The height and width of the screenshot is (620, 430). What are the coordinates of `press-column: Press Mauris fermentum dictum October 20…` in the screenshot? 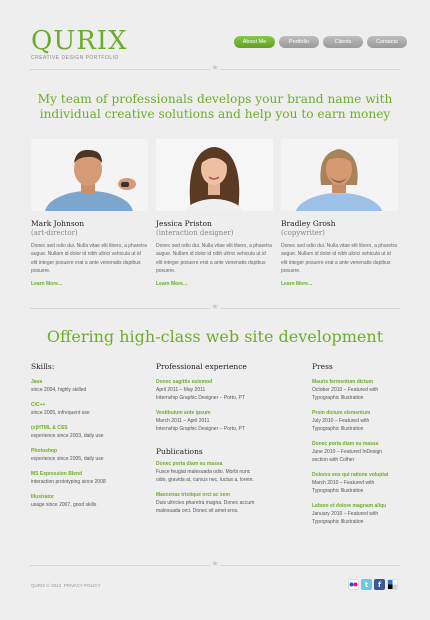 It's located at (357, 444).